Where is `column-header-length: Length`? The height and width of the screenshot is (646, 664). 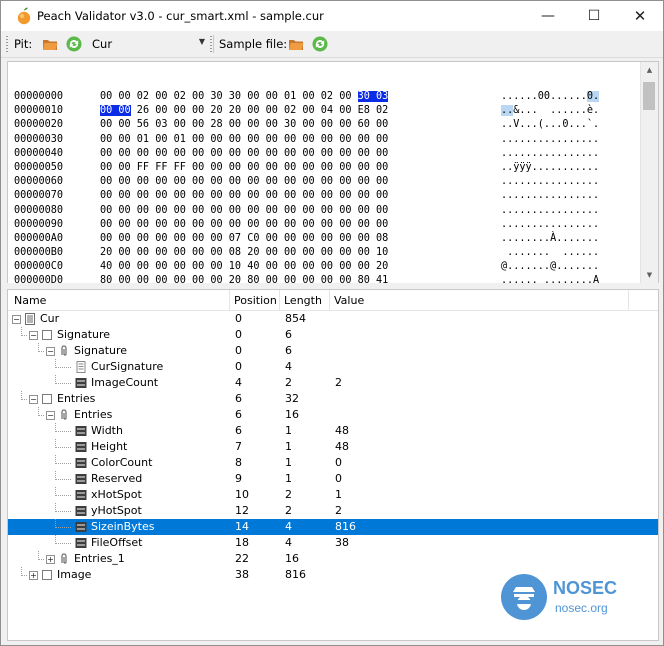 column-header-length: Length is located at coordinates (303, 300).